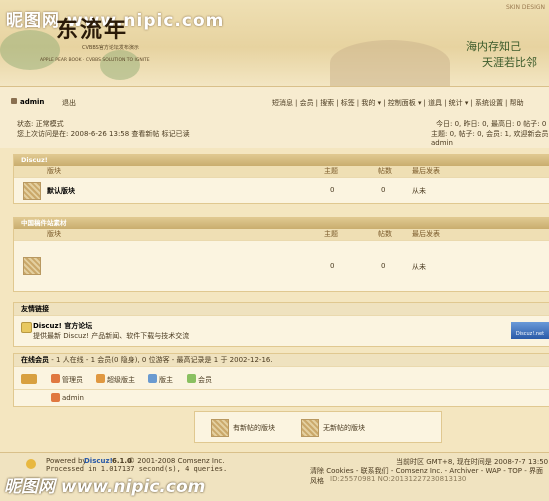 The height and width of the screenshot is (501, 549). What do you see at coordinates (69, 103) in the screenshot?
I see `logout-link: 退出` at bounding box center [69, 103].